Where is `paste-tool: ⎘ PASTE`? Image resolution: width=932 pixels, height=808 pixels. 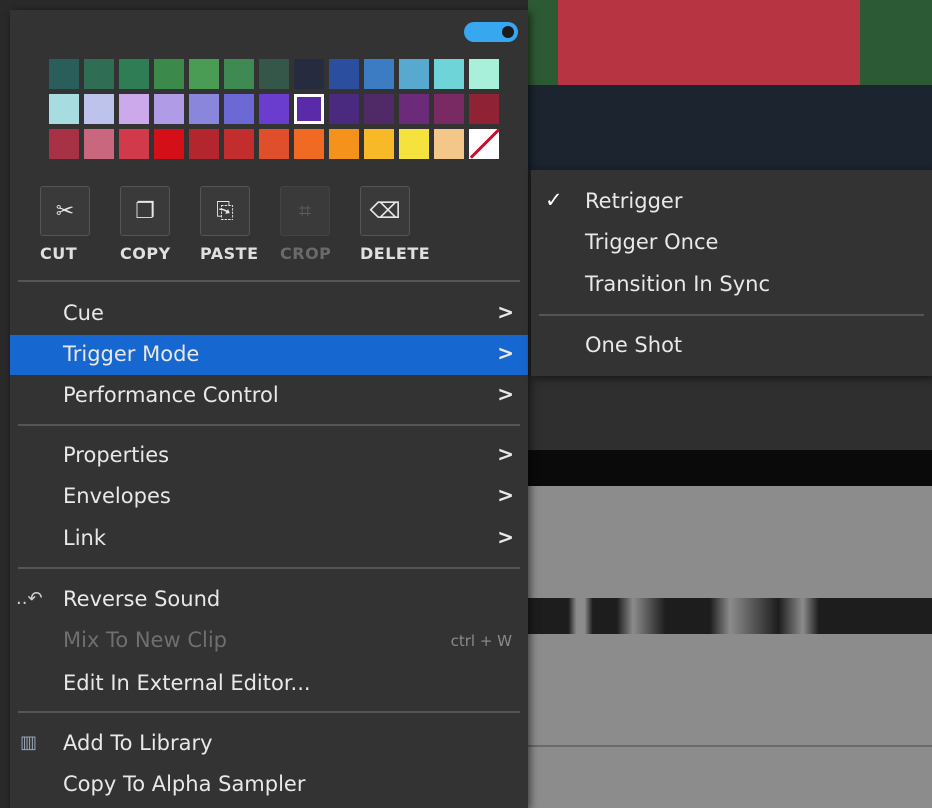
paste-tool: ⎘ PASTE is located at coordinates (240, 224).